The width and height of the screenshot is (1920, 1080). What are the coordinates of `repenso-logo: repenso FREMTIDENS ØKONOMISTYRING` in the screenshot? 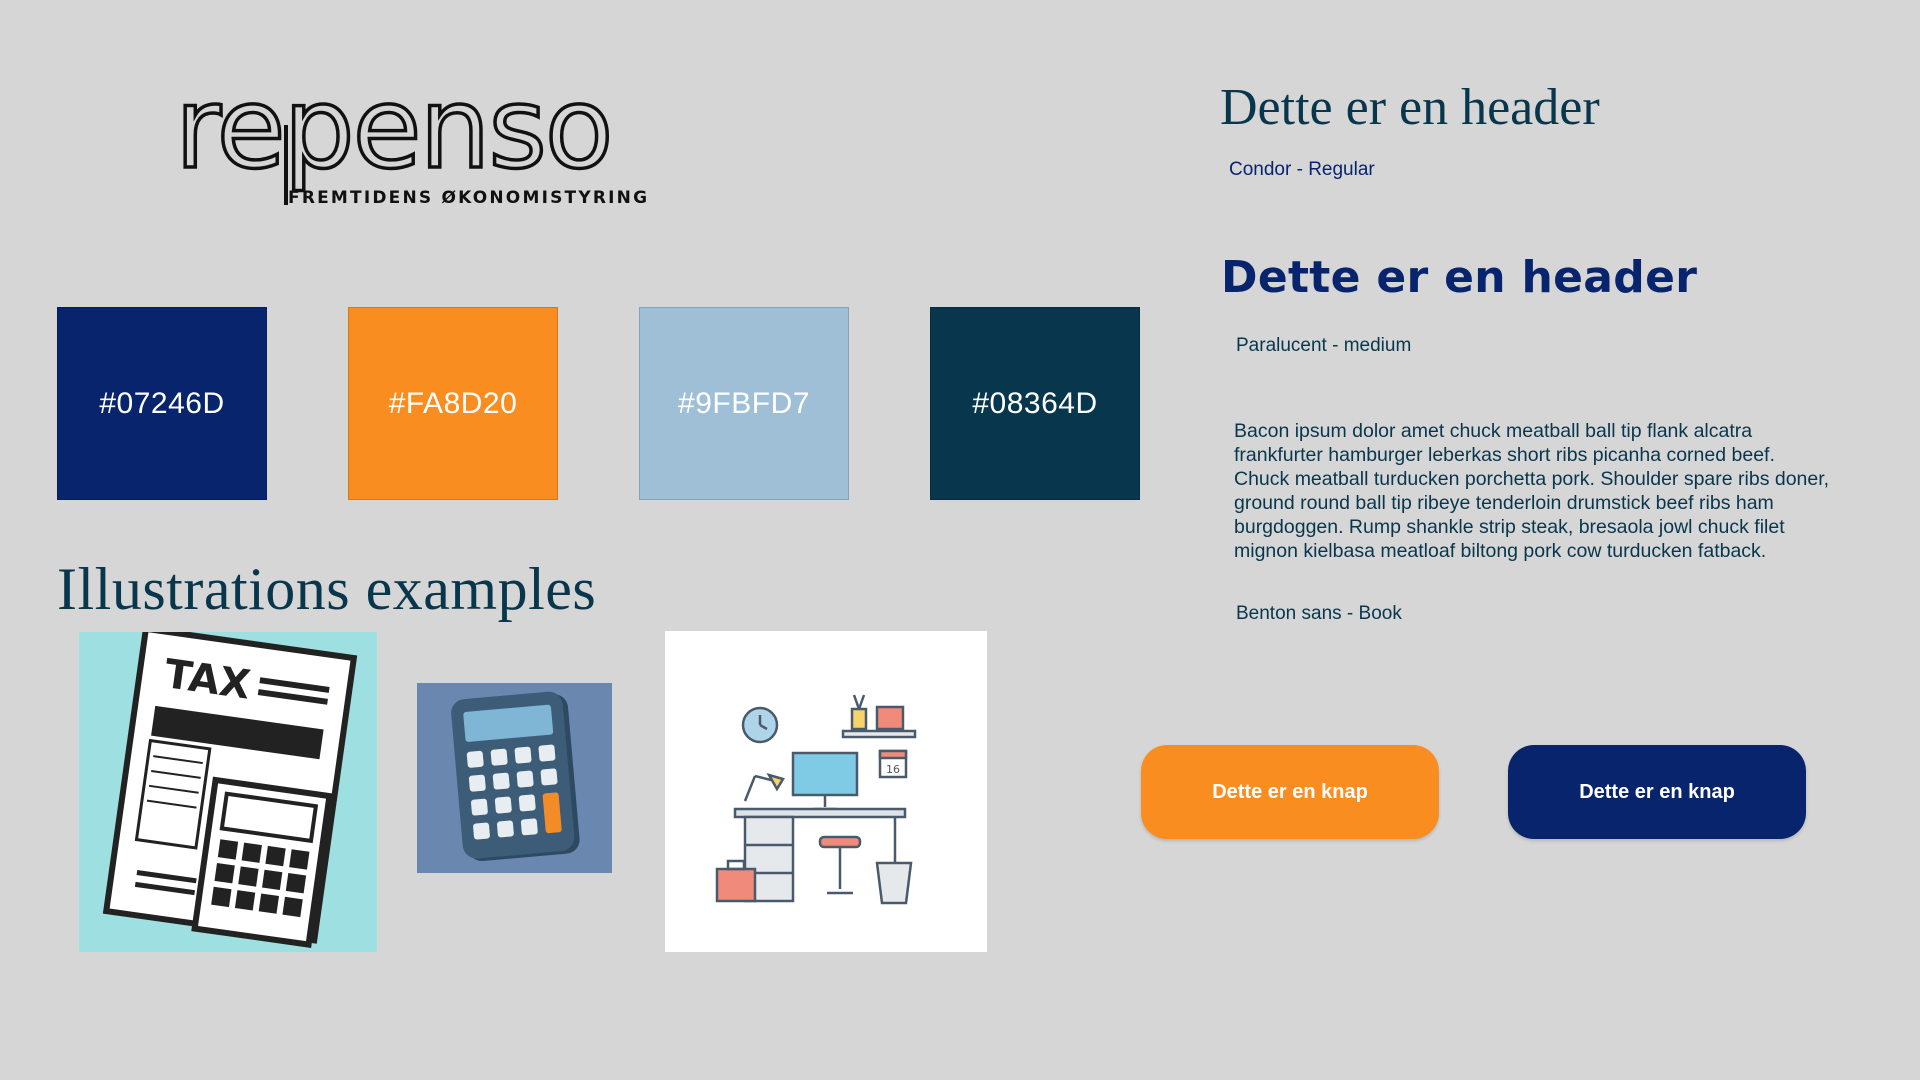 It's located at (411, 138).